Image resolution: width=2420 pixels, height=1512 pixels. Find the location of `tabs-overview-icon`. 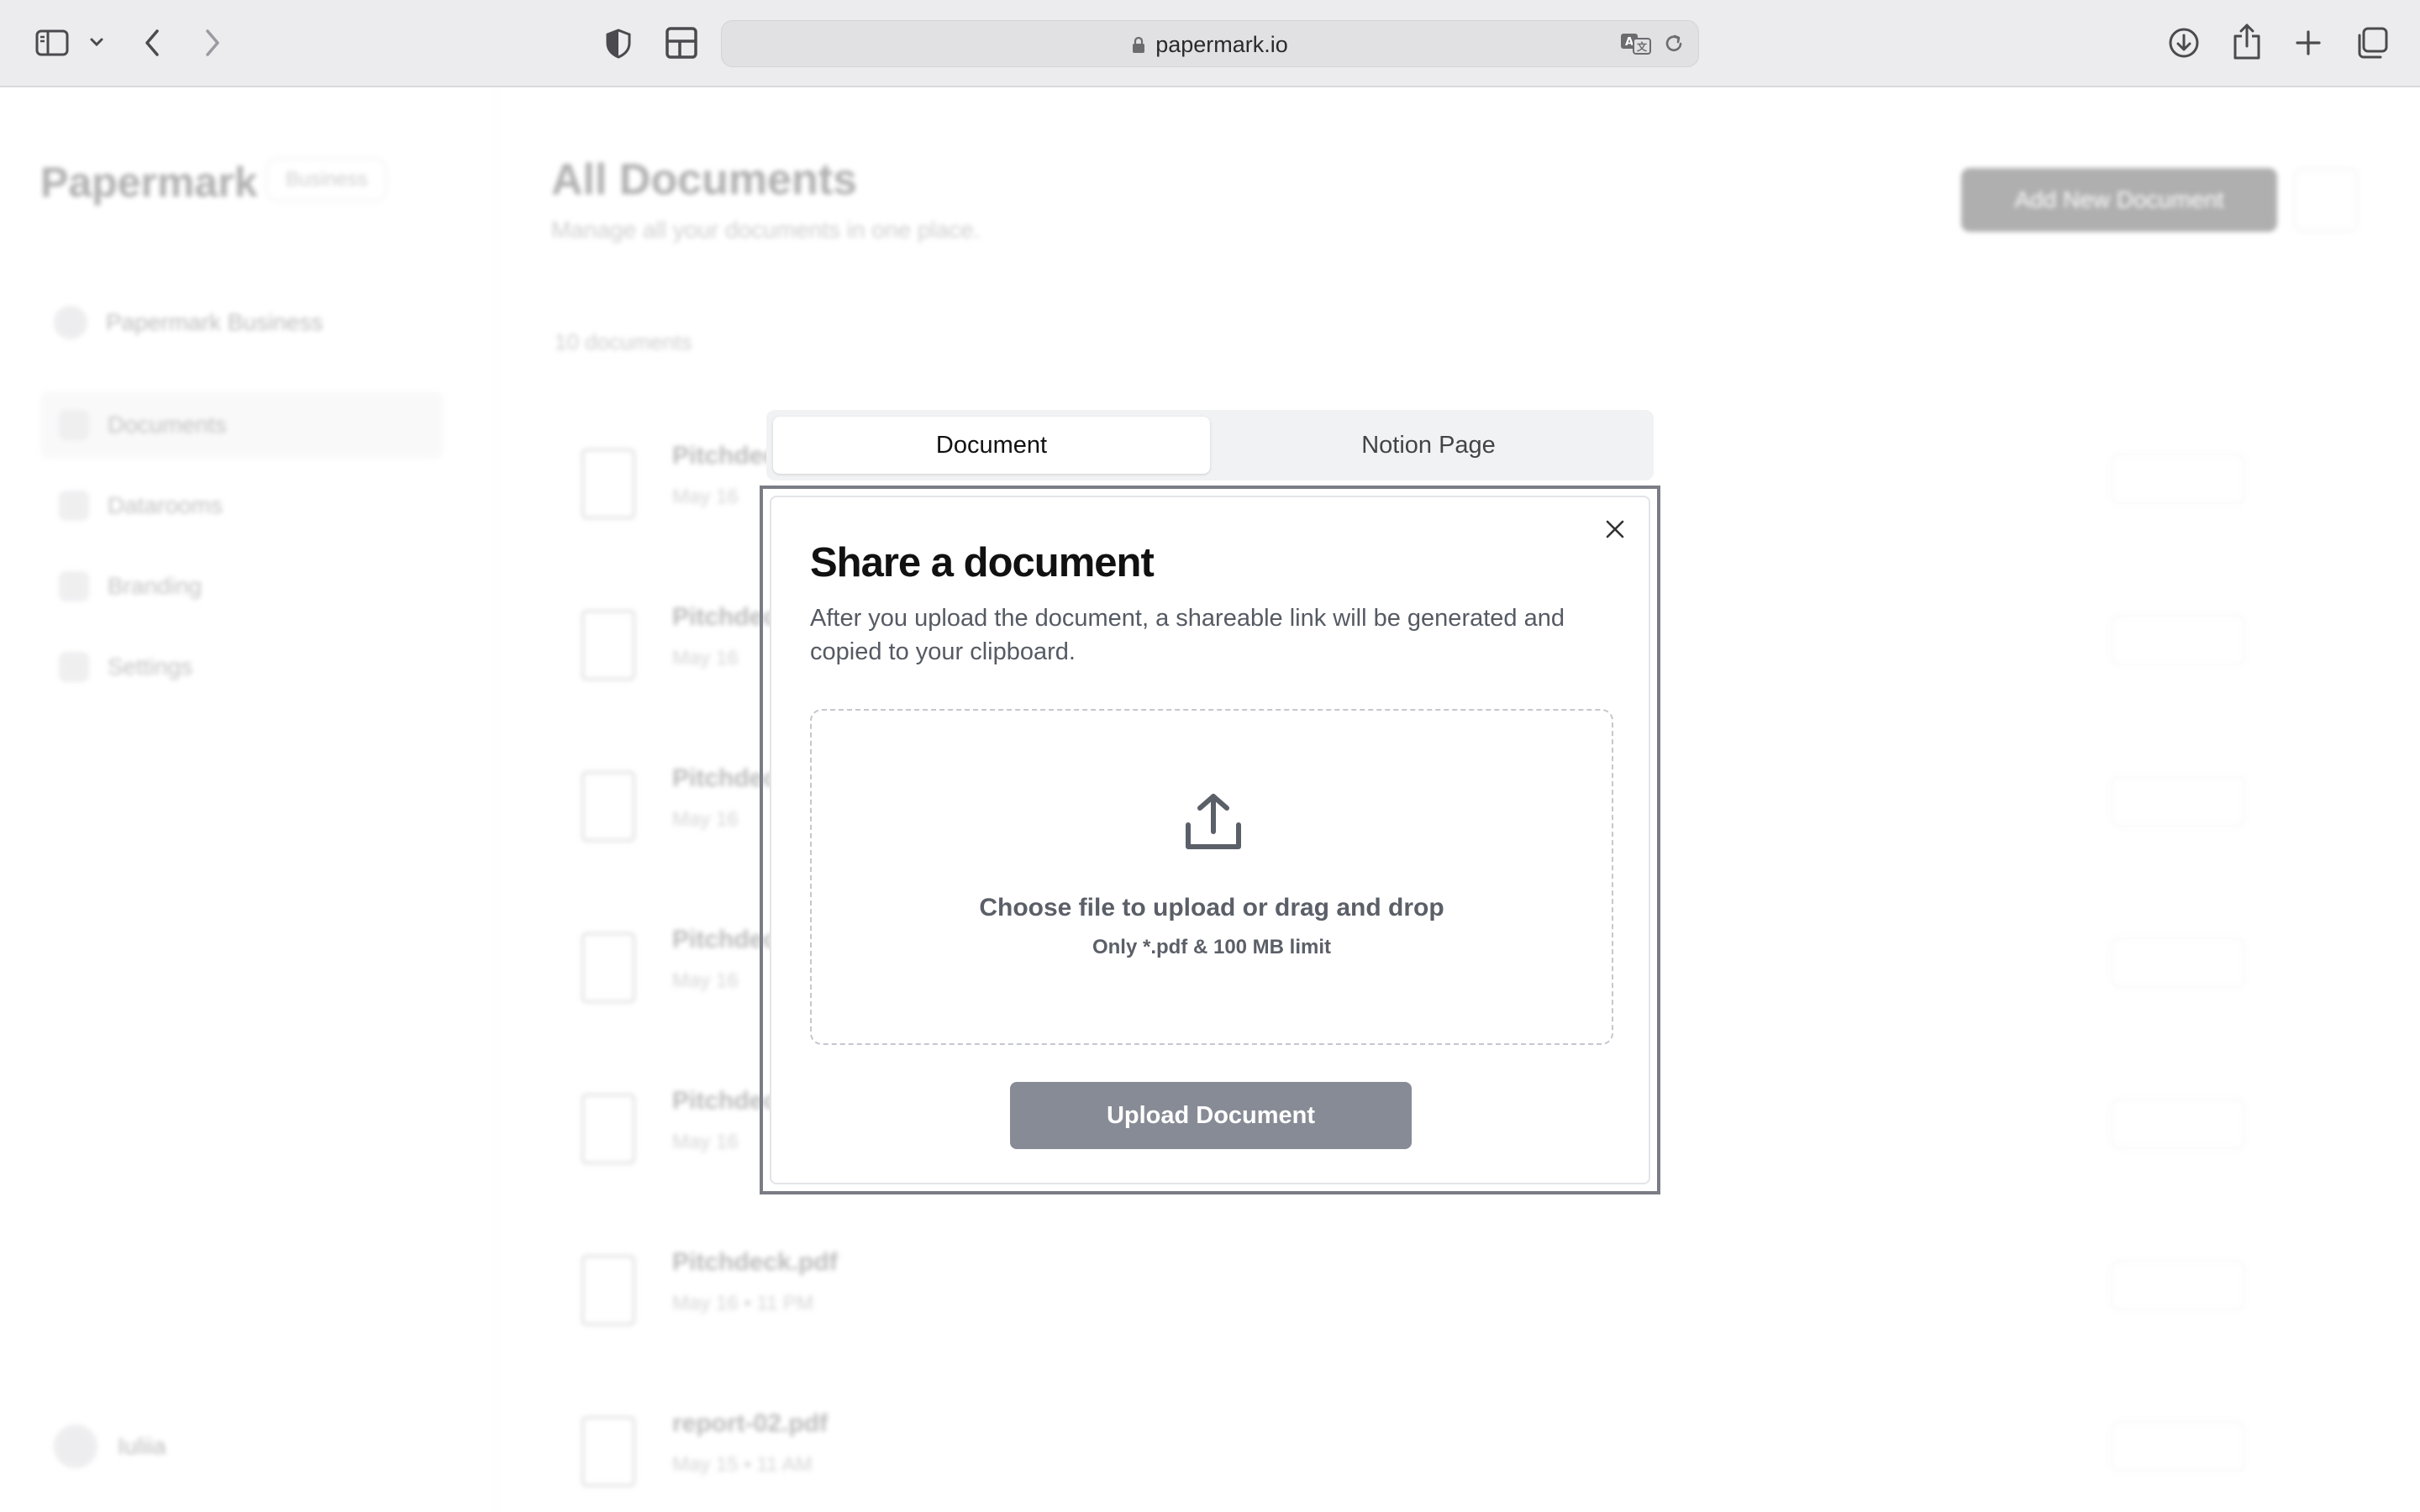

tabs-overview-icon is located at coordinates (2372, 42).